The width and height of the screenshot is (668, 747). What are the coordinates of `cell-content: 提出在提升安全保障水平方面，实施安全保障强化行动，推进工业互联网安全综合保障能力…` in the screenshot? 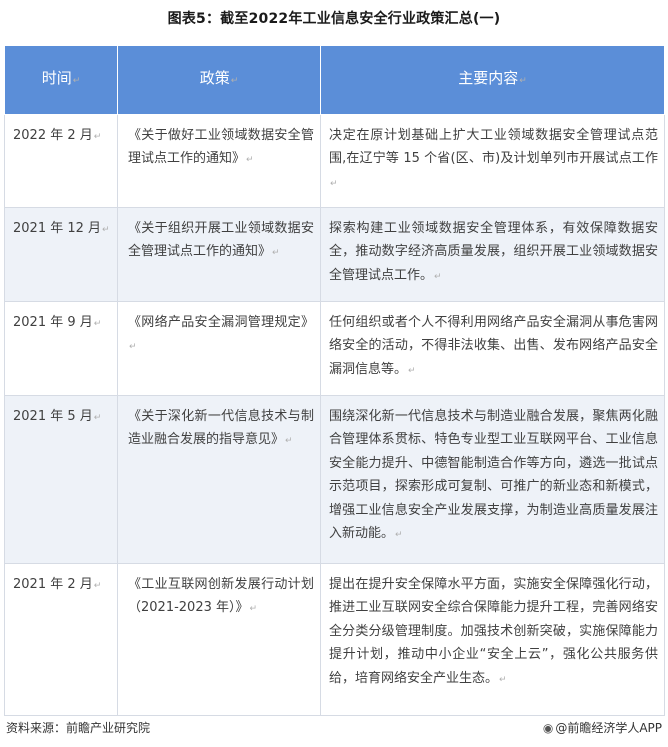 It's located at (492, 639).